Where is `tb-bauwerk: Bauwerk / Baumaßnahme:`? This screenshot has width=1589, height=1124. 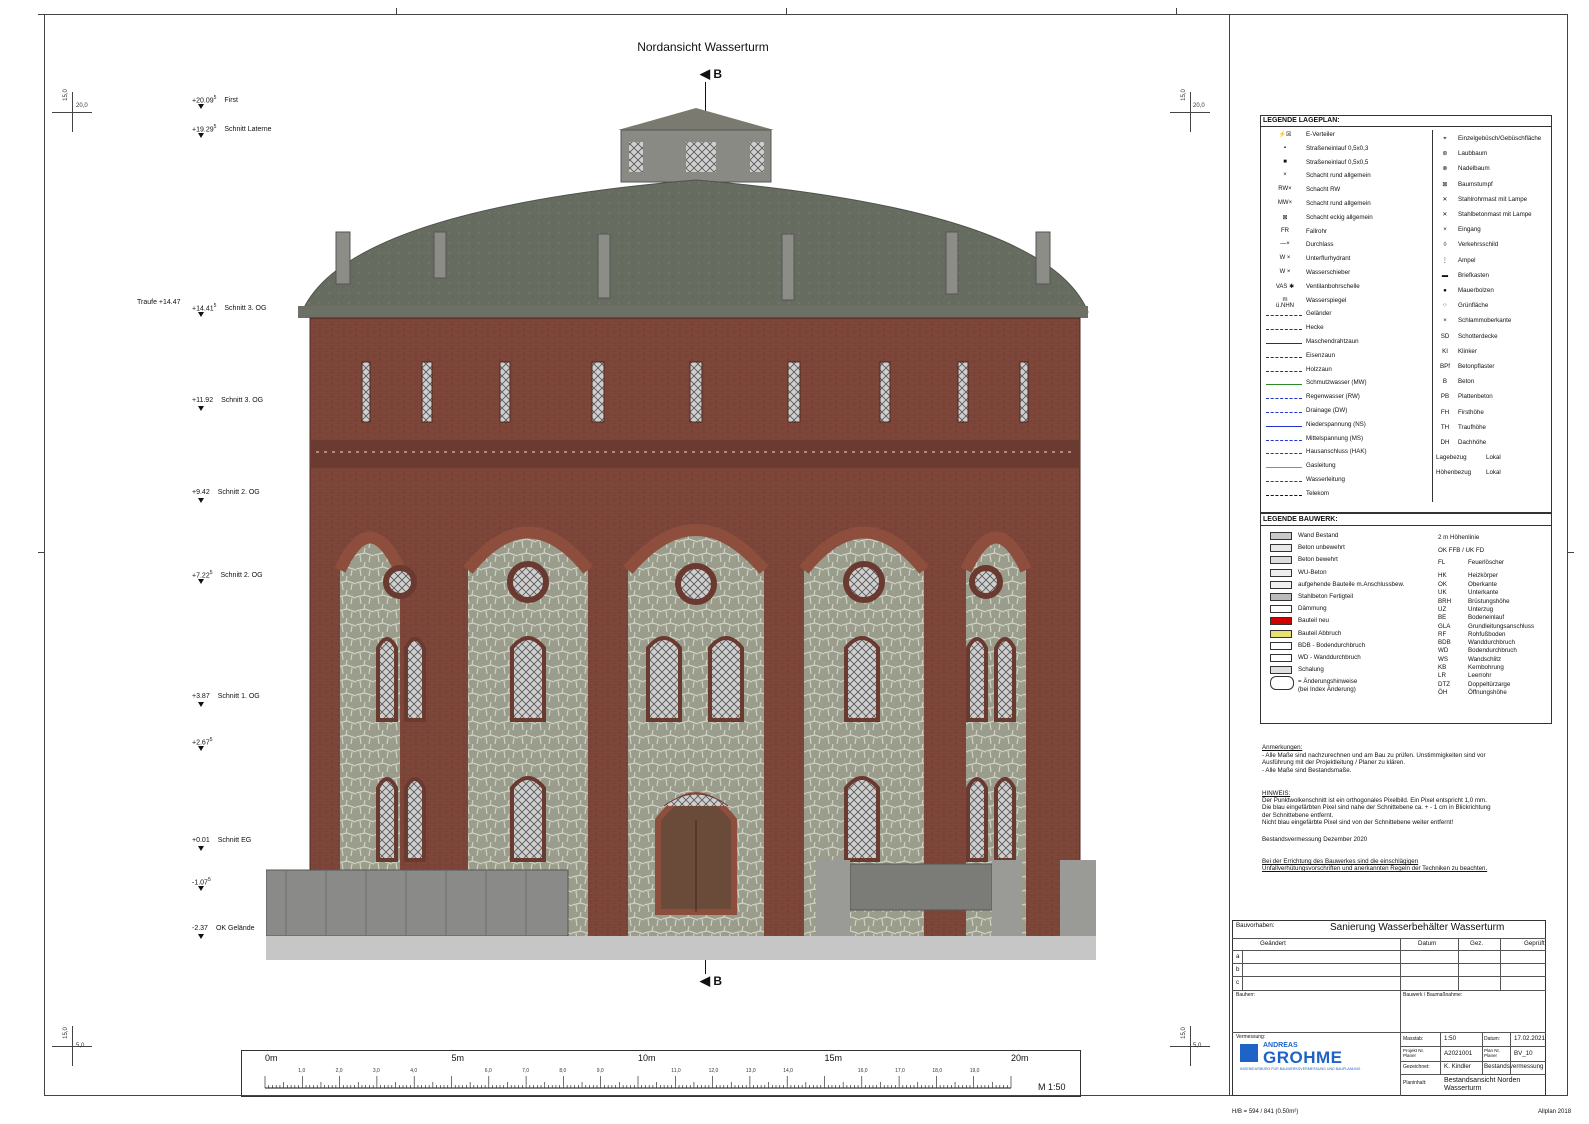 tb-bauwerk: Bauwerk / Baumaßnahme: is located at coordinates (1433, 995).